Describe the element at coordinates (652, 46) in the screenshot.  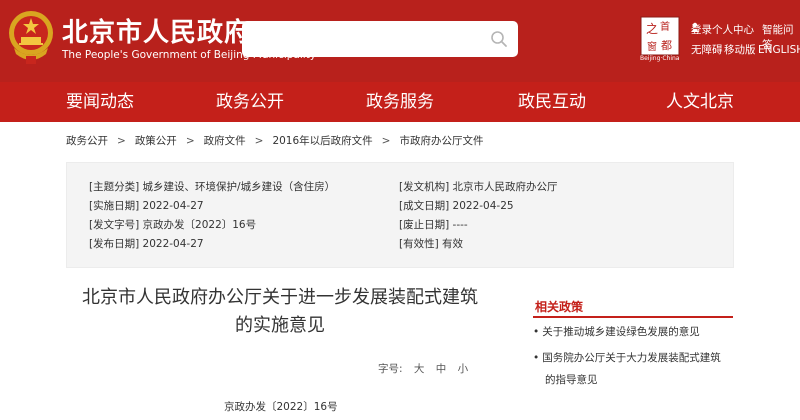
I see `svg-text: 窗` at that location.